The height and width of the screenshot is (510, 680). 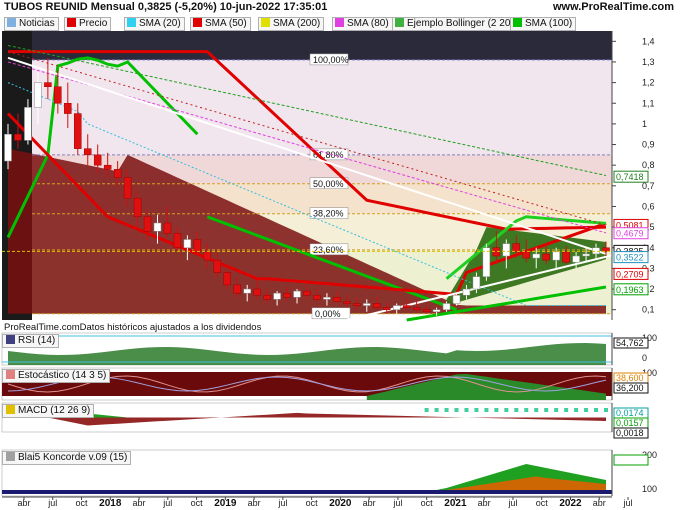 I want to click on stochastic-icon, so click(x=10, y=374).